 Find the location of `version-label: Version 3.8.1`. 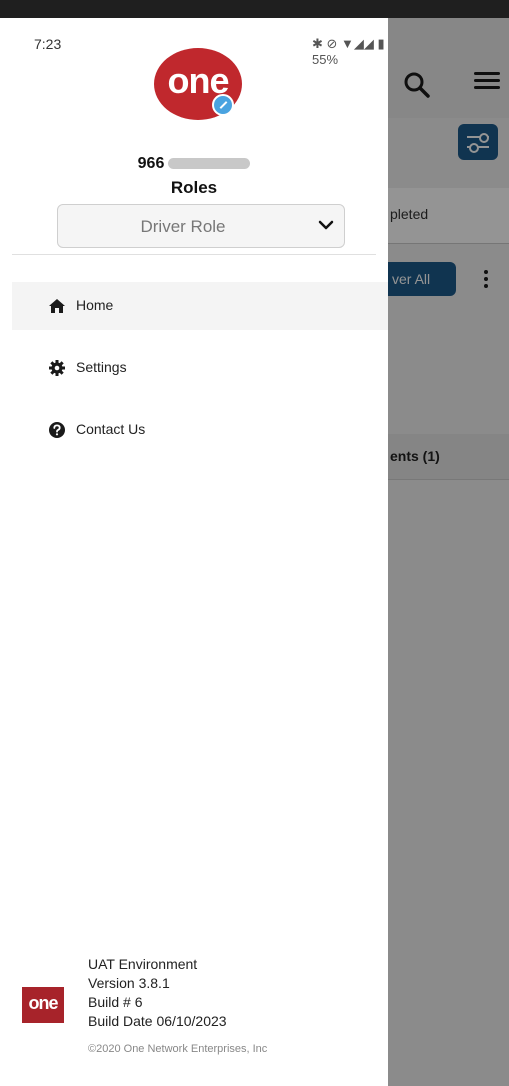

version-label: Version 3.8.1 is located at coordinates (129, 983).